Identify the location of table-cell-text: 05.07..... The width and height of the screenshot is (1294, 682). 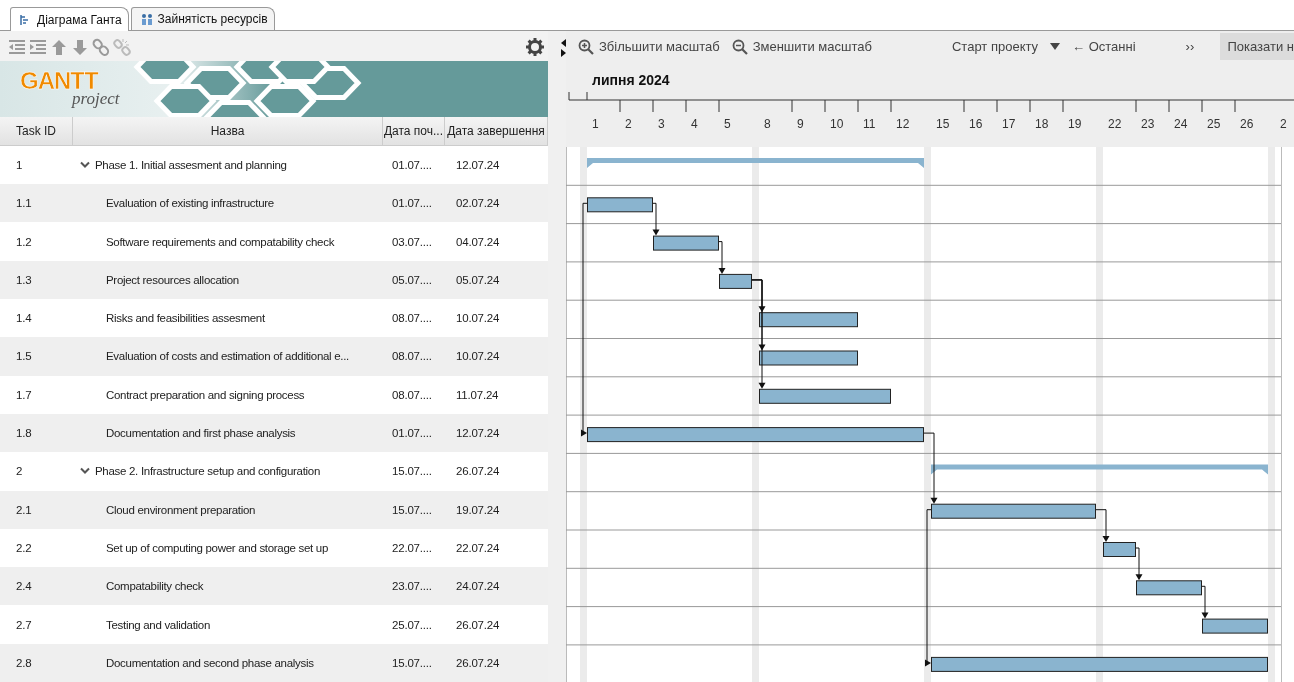
(412, 279).